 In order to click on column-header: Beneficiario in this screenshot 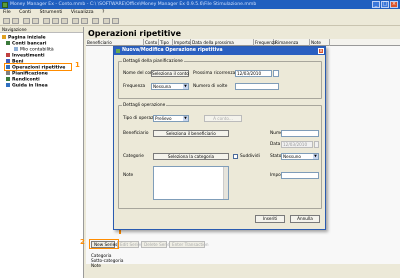, I will do `click(115, 42)`.